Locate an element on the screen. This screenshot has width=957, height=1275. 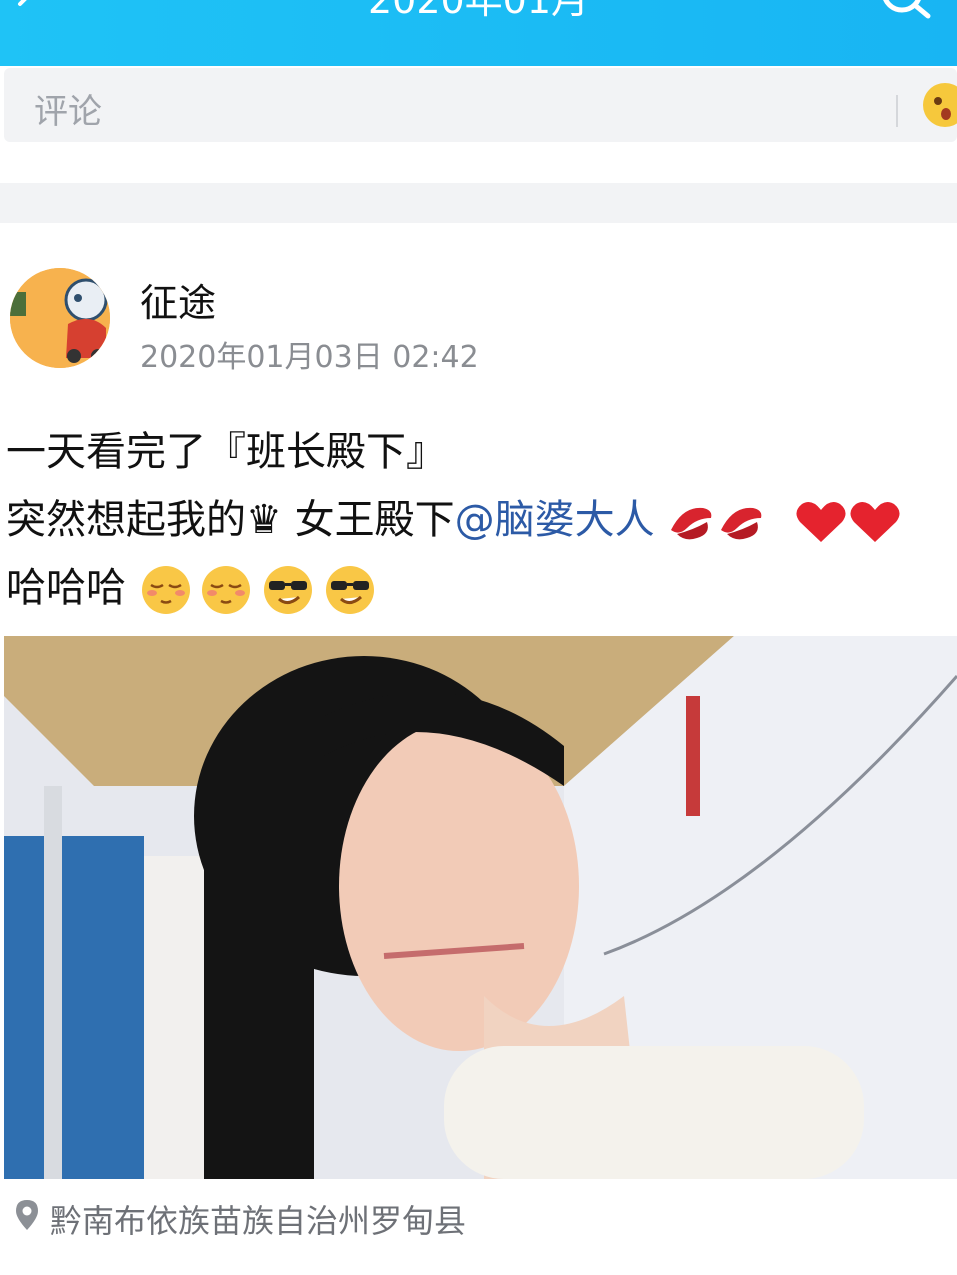
avatar-illustration is located at coordinates (60, 318).